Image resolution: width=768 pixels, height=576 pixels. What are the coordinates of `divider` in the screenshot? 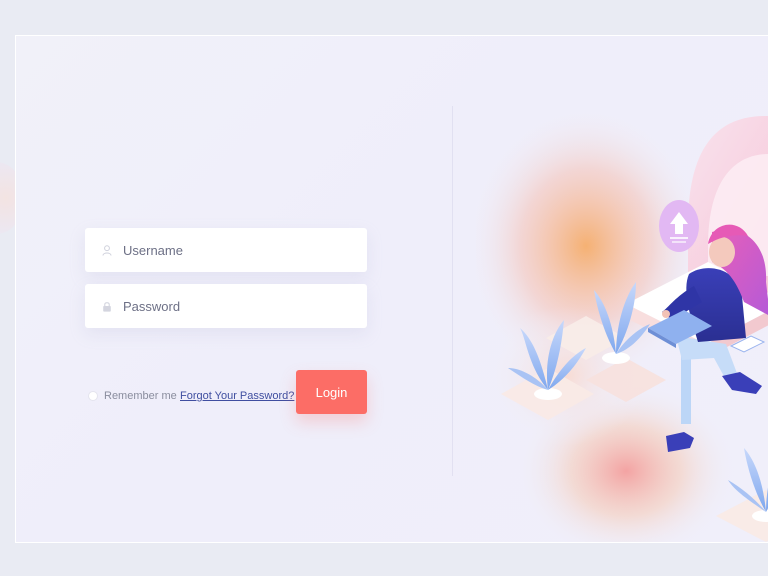 It's located at (452, 291).